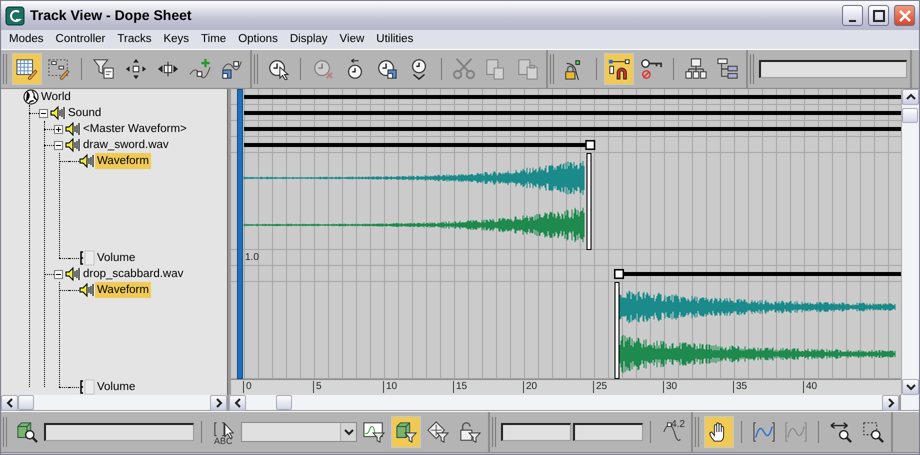 This screenshot has height=455, width=920. I want to click on menu-item: View, so click(352, 39).